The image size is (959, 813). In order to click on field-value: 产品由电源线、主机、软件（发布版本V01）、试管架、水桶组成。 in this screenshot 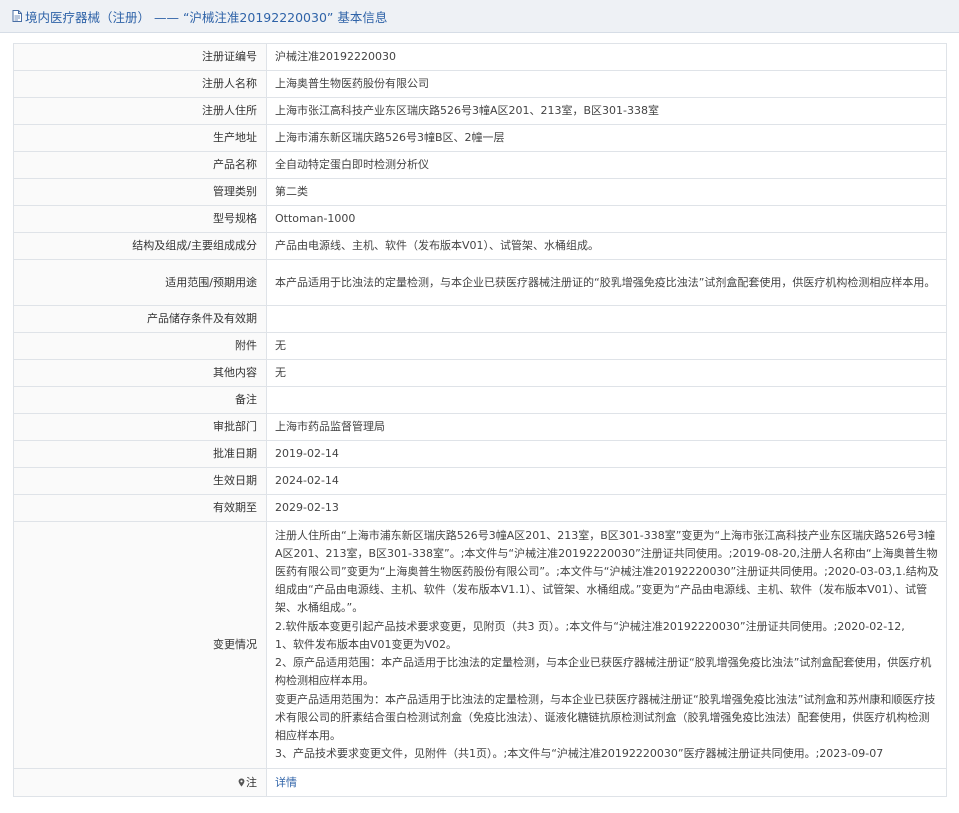, I will do `click(606, 246)`.